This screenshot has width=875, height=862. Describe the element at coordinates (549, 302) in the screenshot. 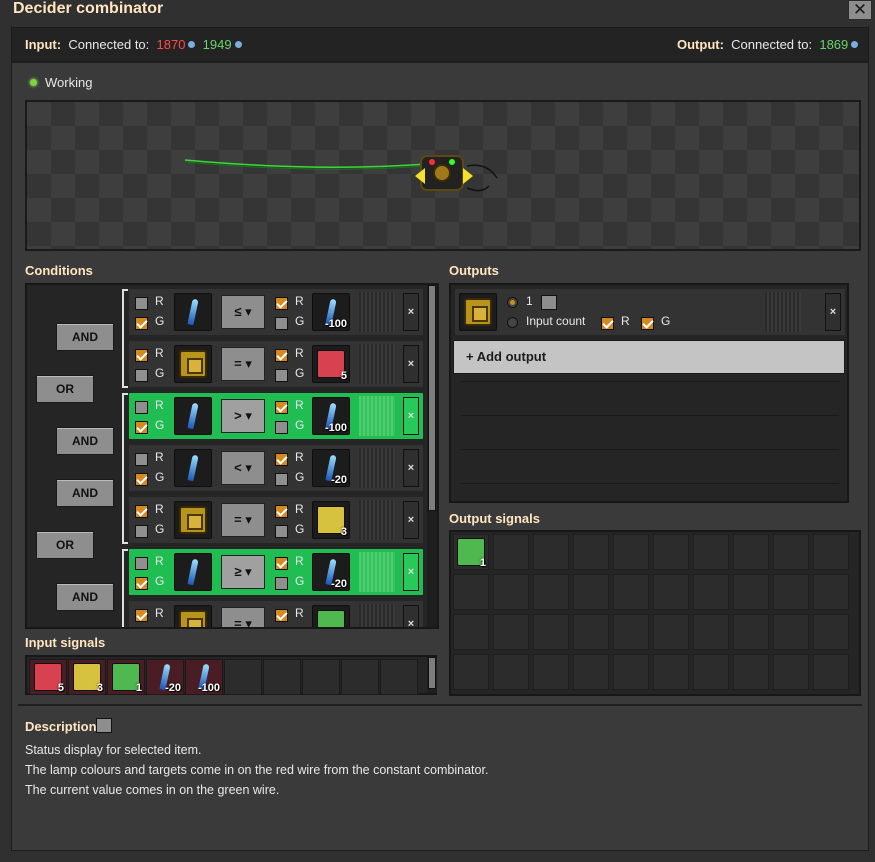

I see `edit-pencil-icon` at that location.